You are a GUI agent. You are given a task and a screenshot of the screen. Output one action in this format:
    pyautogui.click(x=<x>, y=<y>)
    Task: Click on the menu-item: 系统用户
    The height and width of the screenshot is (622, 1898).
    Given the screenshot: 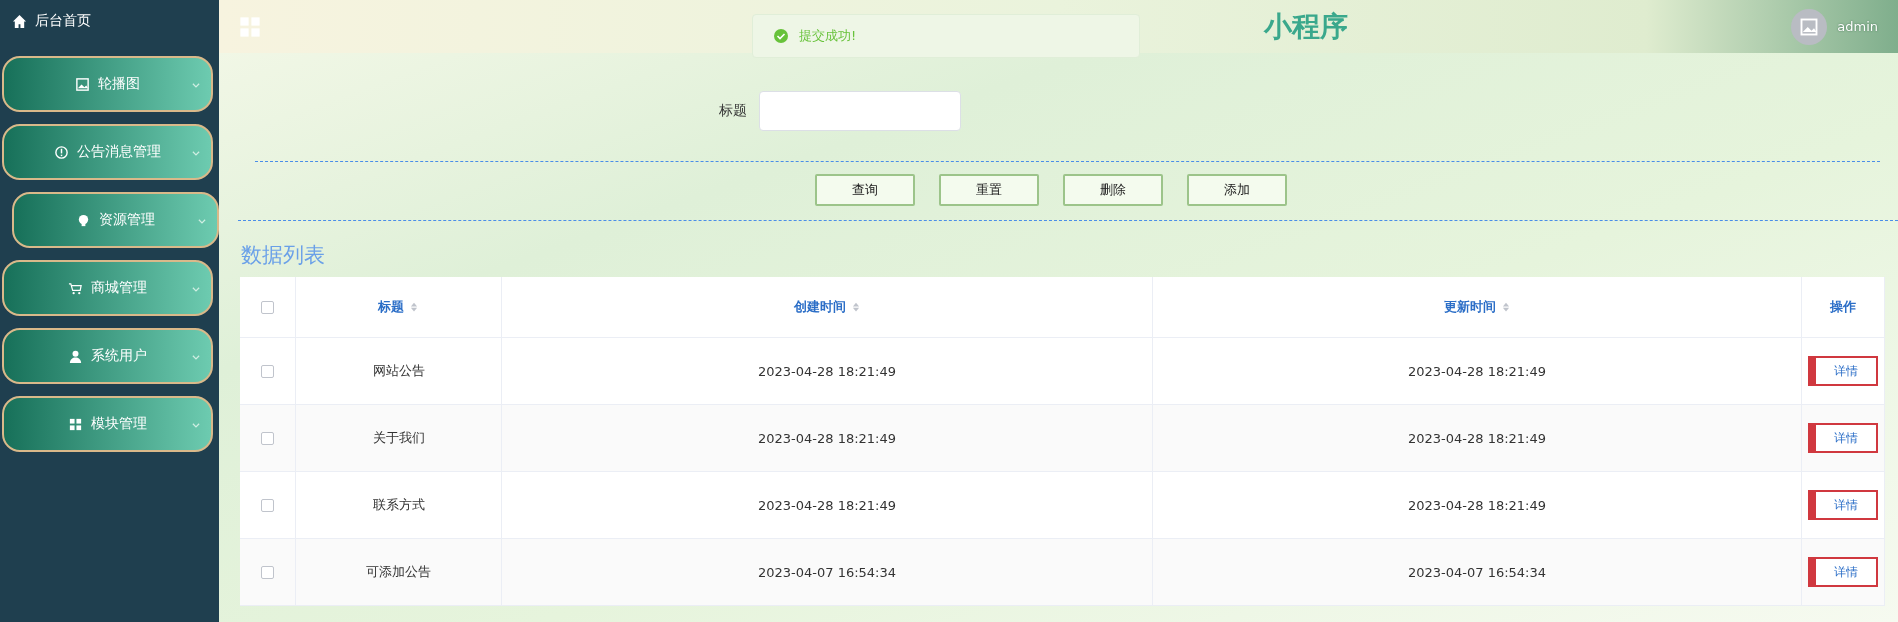 What is the action you would take?
    pyautogui.click(x=107, y=356)
    